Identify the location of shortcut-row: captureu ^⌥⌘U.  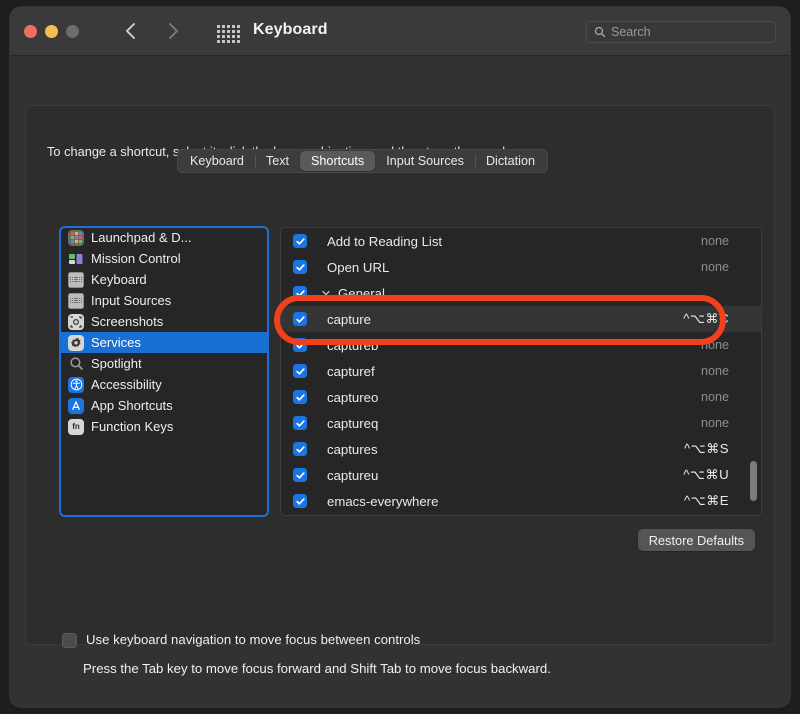
(521, 475).